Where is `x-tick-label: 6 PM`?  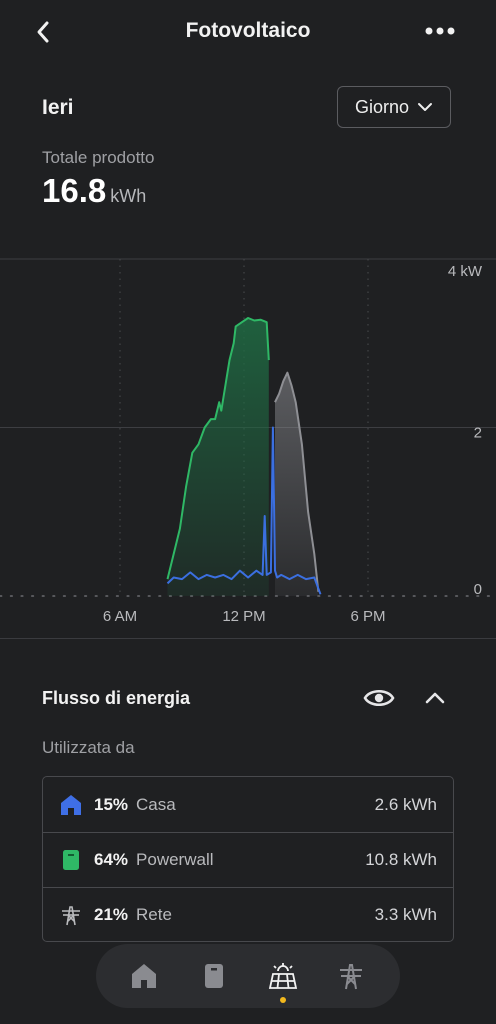 x-tick-label: 6 PM is located at coordinates (367, 616).